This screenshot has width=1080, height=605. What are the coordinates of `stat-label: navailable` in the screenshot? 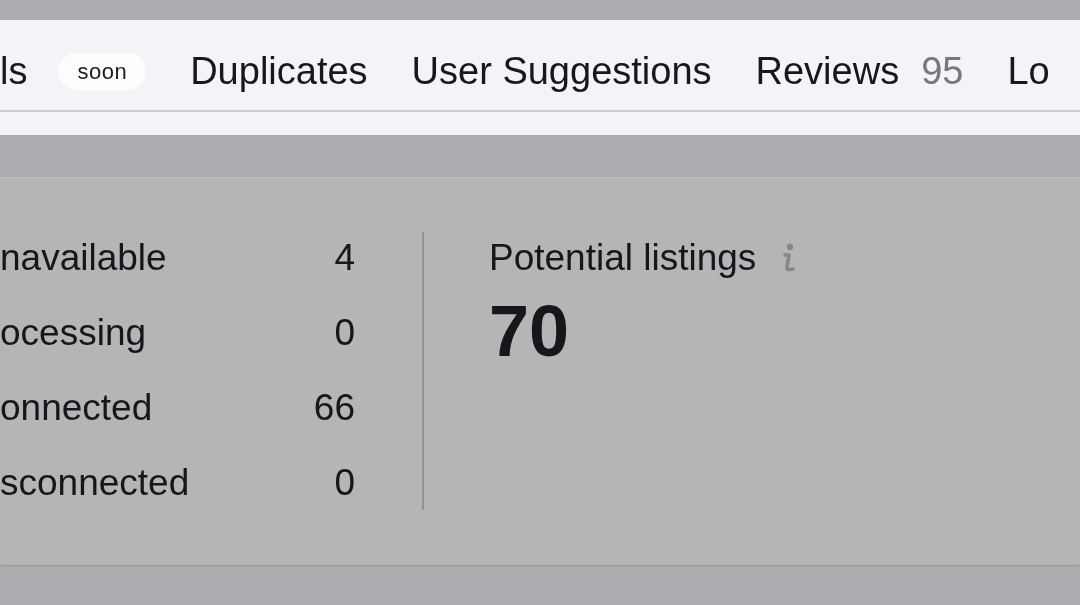 It's located at (83, 257).